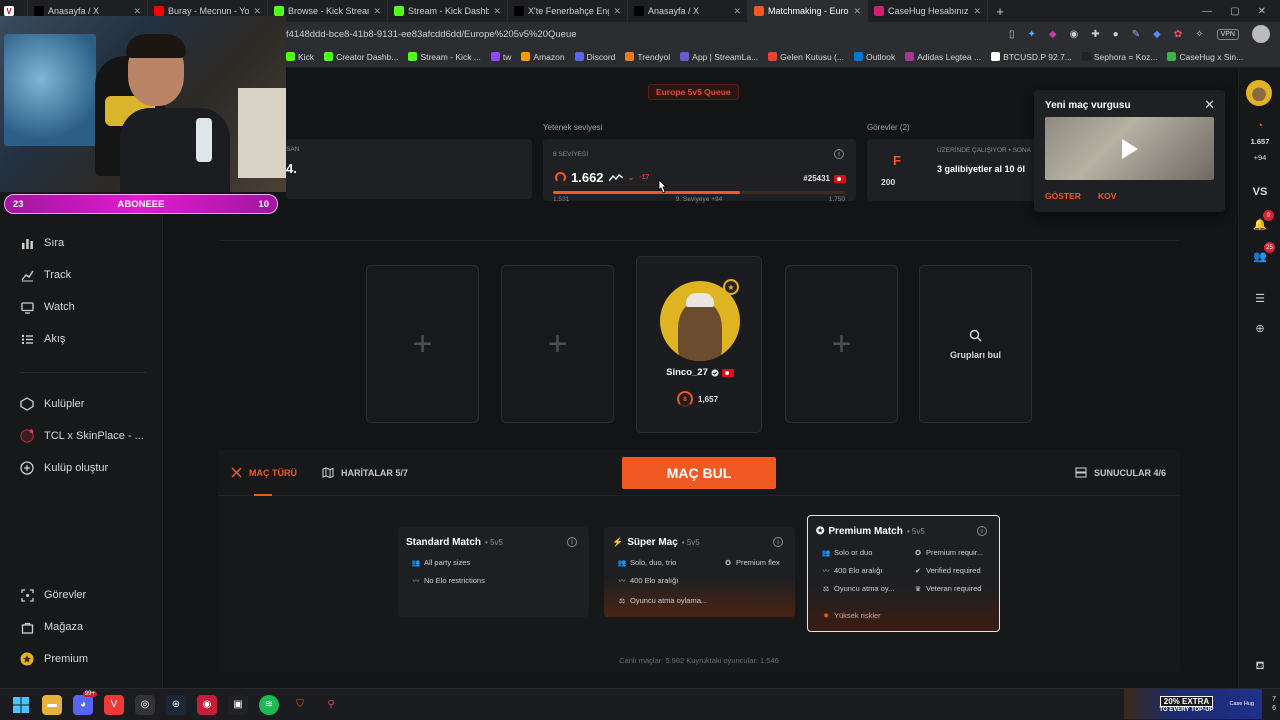 The width and height of the screenshot is (1280, 720). What do you see at coordinates (365, 472) in the screenshot?
I see `tab-maps: HARİTALAR 5/7` at bounding box center [365, 472].